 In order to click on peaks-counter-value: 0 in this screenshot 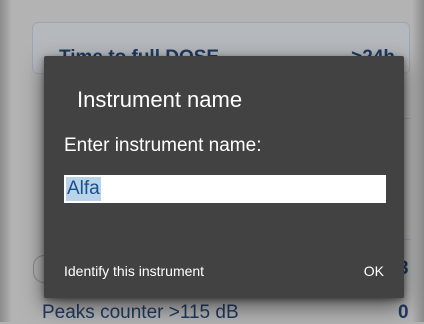, I will do `click(403, 312)`.